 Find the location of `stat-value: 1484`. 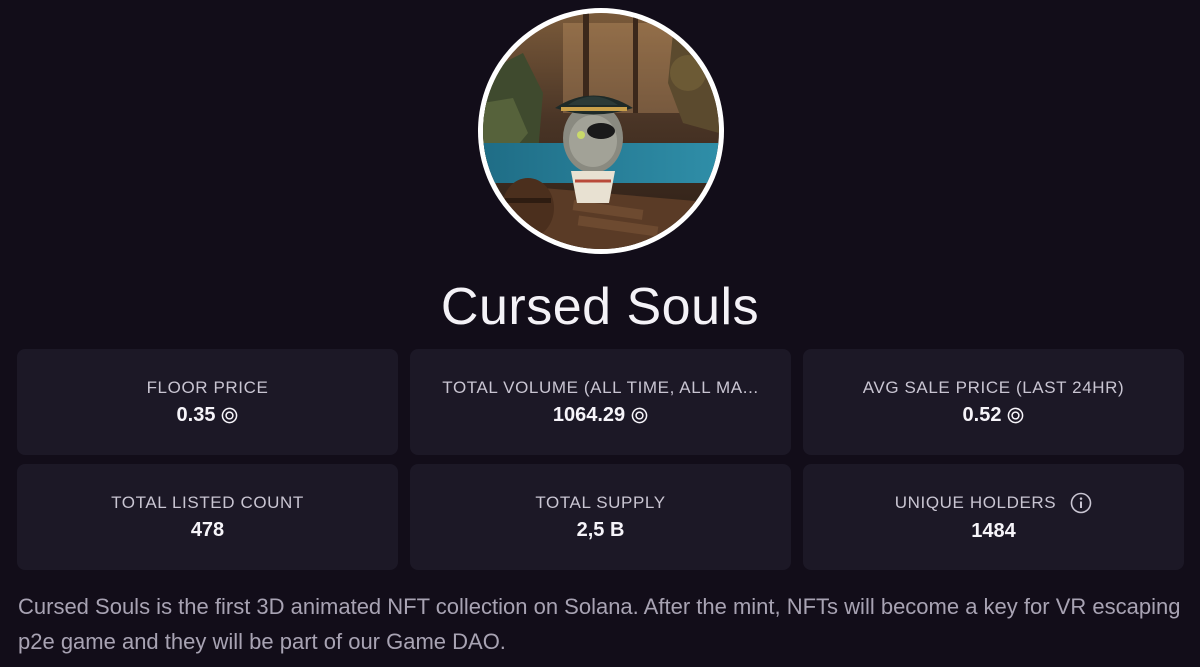

stat-value: 1484 is located at coordinates (993, 530).